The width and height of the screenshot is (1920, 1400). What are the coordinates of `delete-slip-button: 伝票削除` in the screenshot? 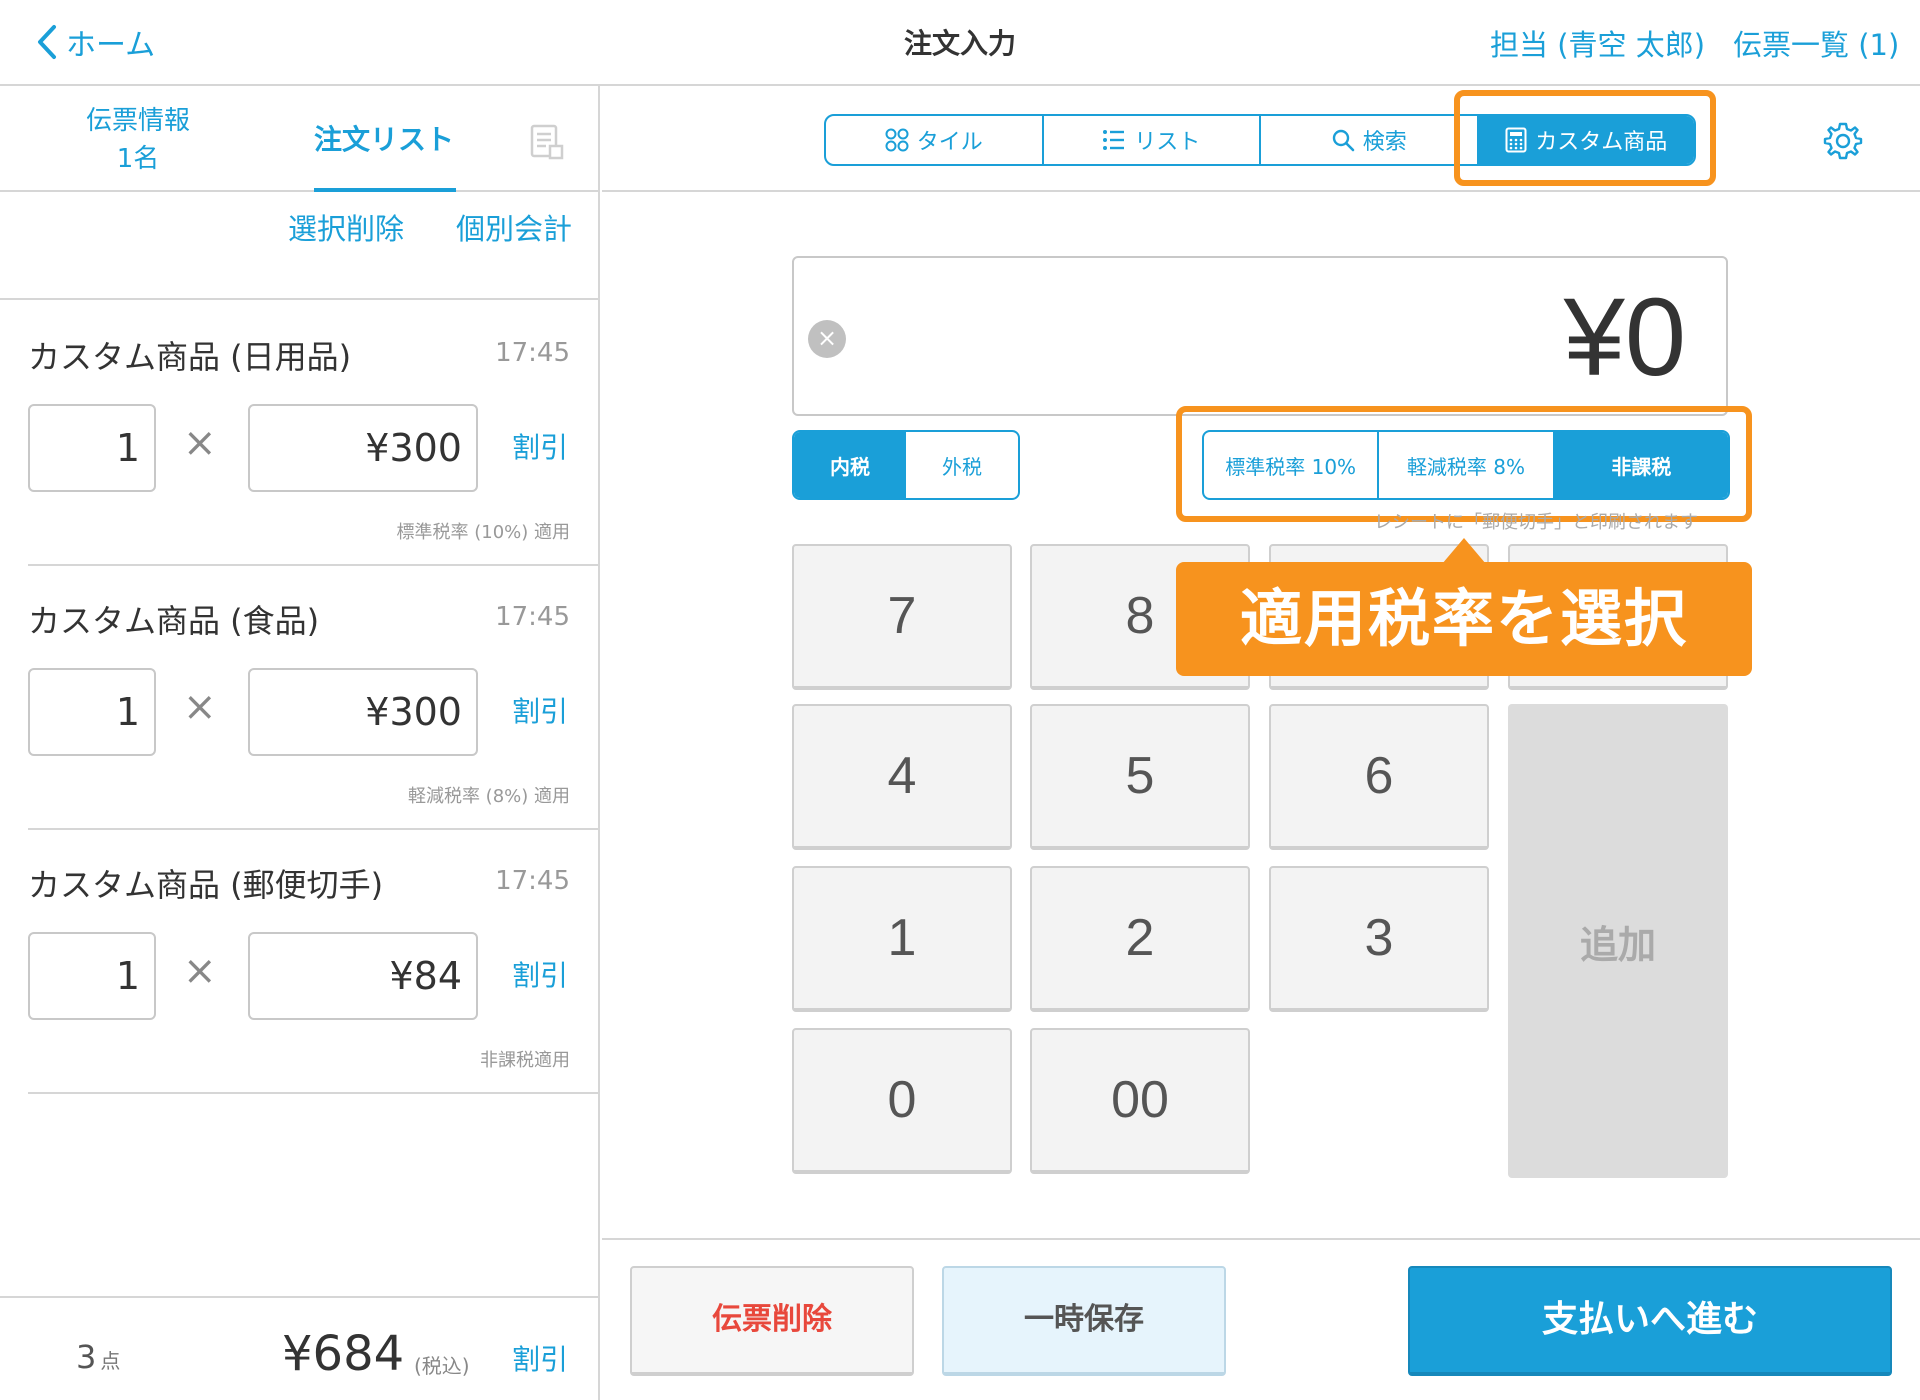 It's located at (772, 1321).